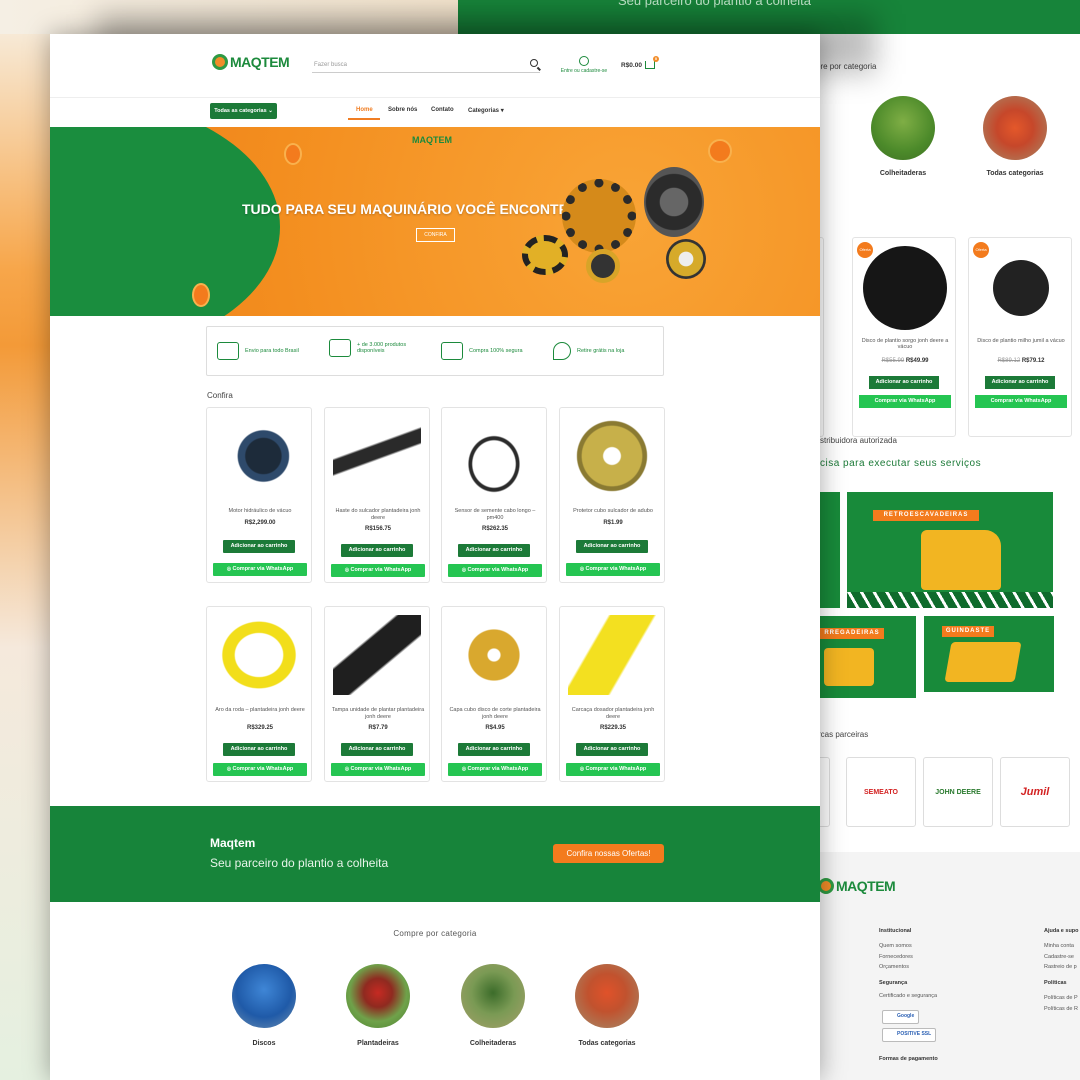 Image resolution: width=1080 pixels, height=1080 pixels. Describe the element at coordinates (1035, 792) in the screenshot. I see `brand-jumil: Jumil` at that location.